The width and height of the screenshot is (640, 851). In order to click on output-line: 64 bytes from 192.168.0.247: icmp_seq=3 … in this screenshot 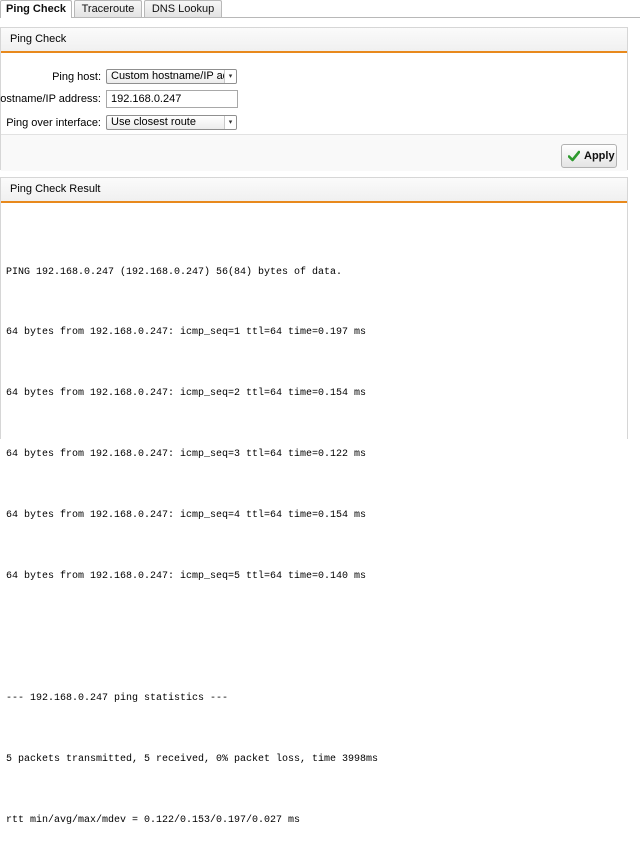, I will do `click(186, 455)`.